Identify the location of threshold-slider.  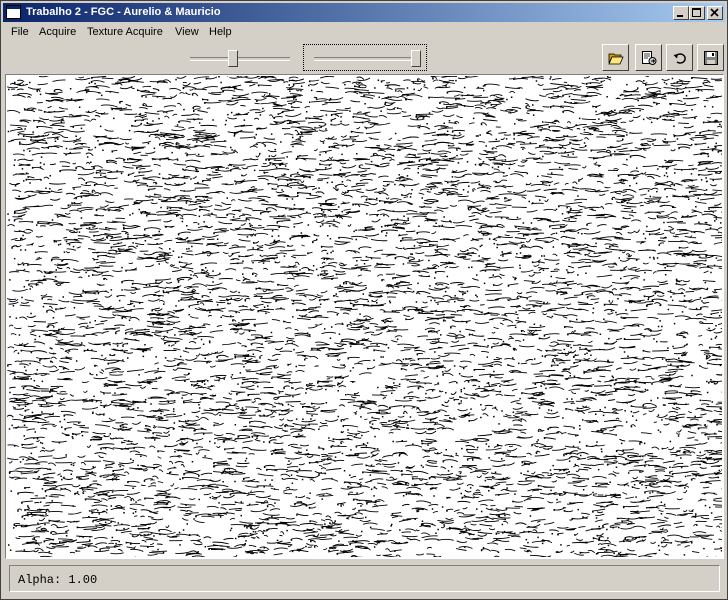
(240, 58).